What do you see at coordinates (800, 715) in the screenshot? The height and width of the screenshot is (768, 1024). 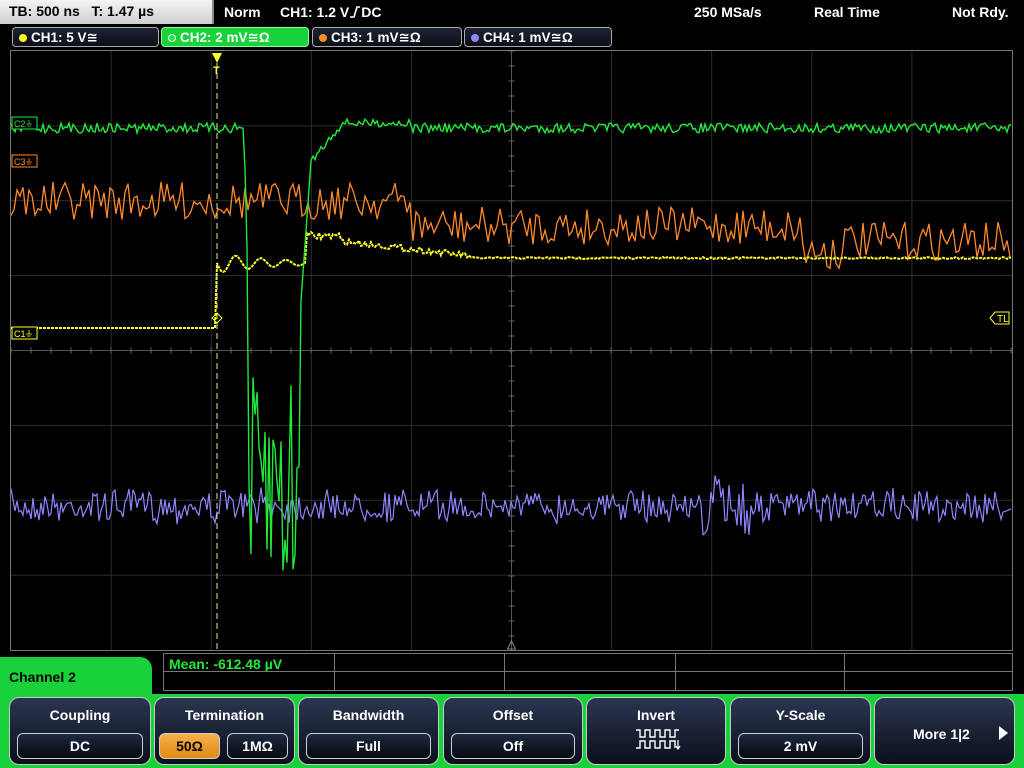 I see `yscale-title: Y-Scale` at bounding box center [800, 715].